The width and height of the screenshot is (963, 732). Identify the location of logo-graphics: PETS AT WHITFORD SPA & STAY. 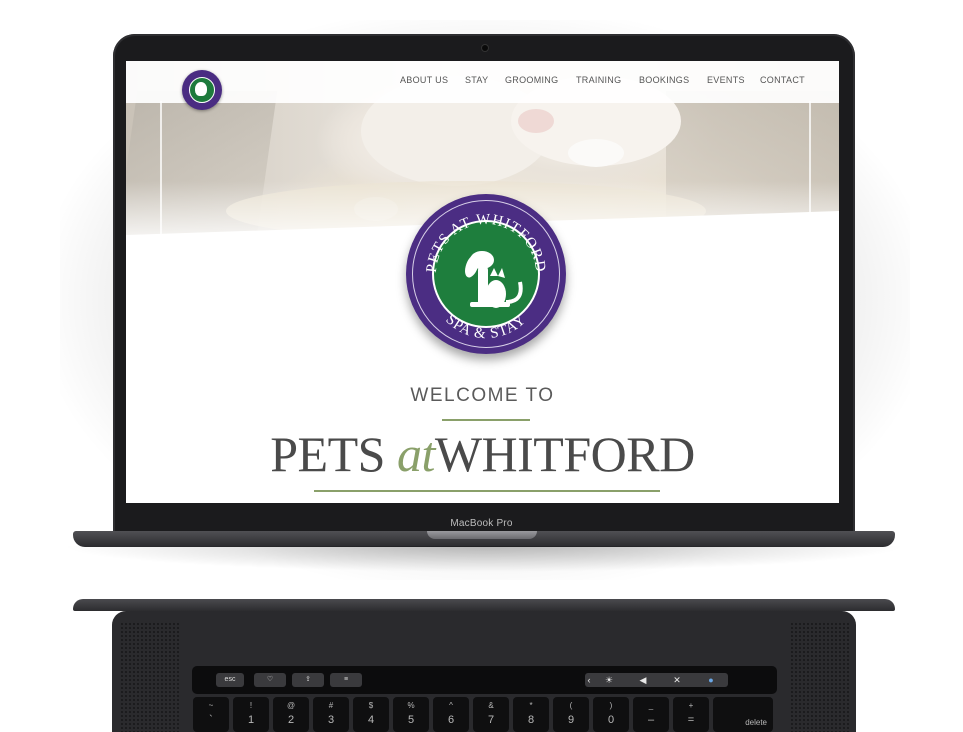
(485, 277).